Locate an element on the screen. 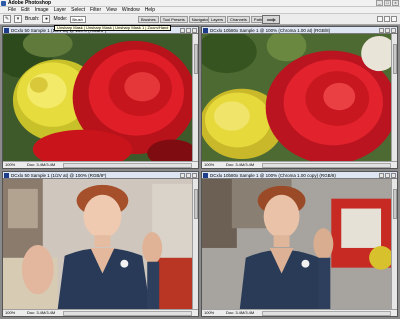  menu-view: View is located at coordinates (111, 10).